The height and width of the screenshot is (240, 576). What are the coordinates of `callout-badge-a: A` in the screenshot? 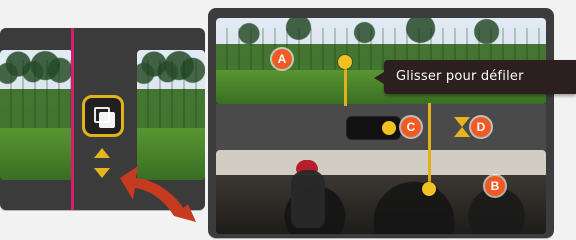 It's located at (282, 59).